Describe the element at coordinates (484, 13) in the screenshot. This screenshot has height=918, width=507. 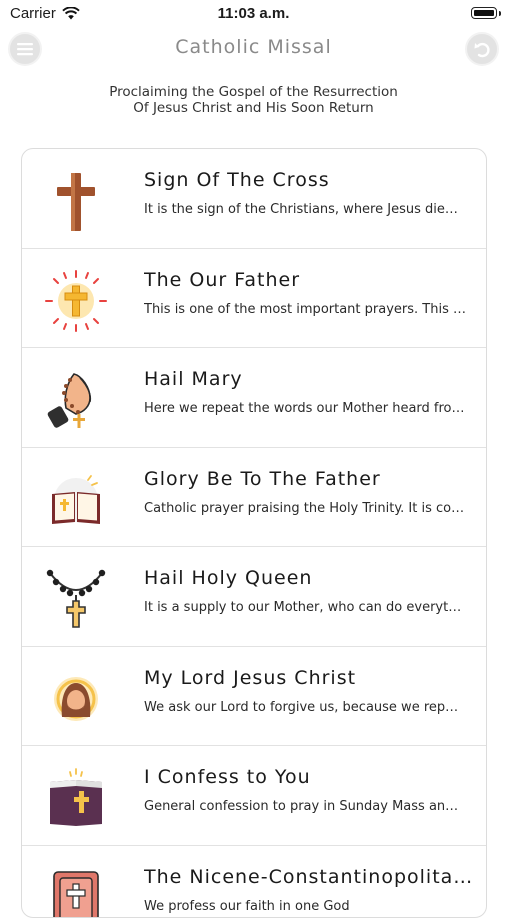
I see `battery-icon` at that location.